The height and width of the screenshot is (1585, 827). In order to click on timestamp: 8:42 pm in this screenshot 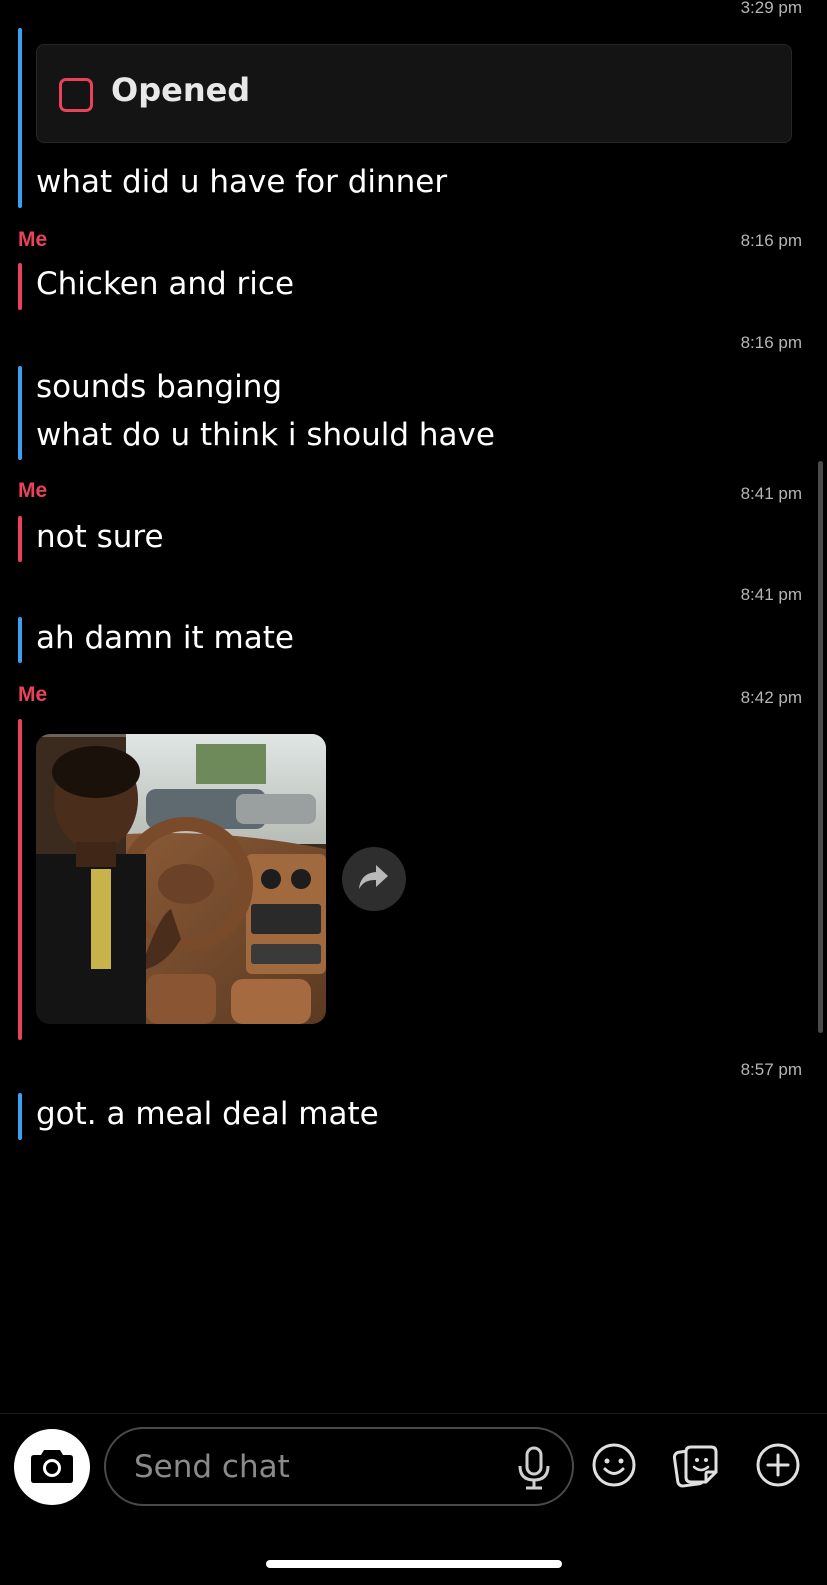, I will do `click(771, 697)`.